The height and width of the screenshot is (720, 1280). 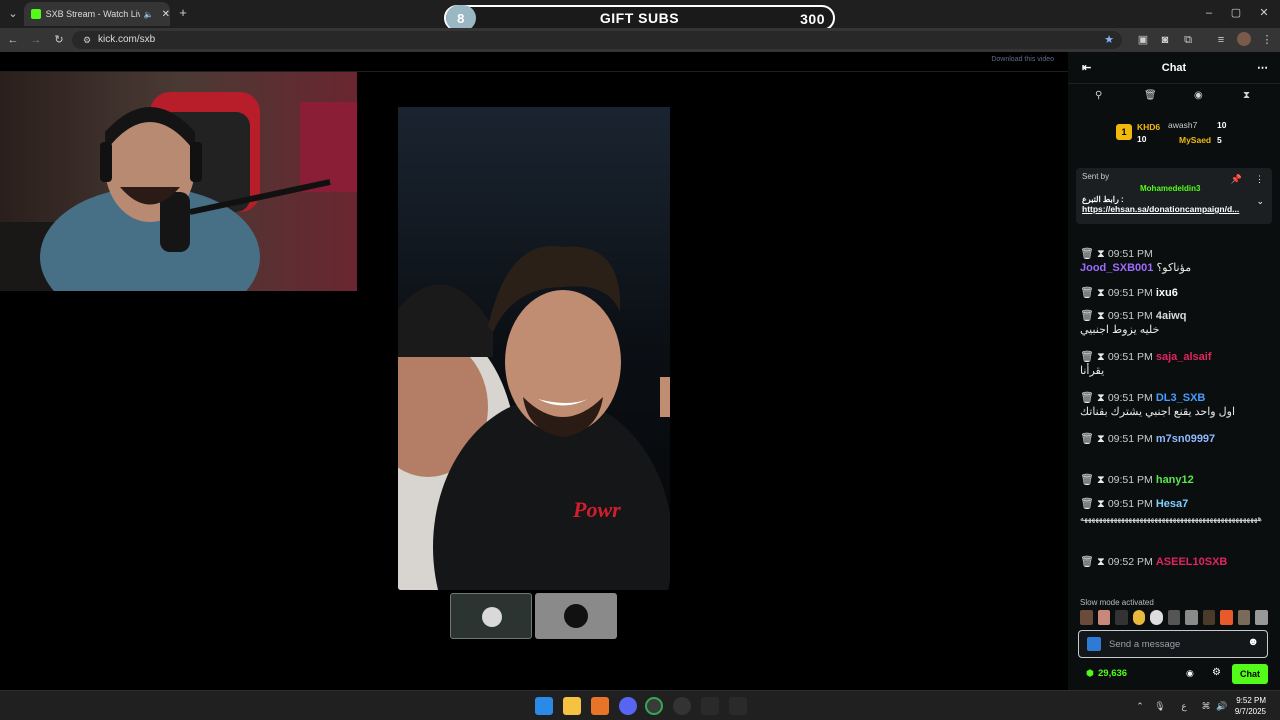 What do you see at coordinates (1259, 179) in the screenshot?
I see `pinned-menu-icon: ⋮` at bounding box center [1259, 179].